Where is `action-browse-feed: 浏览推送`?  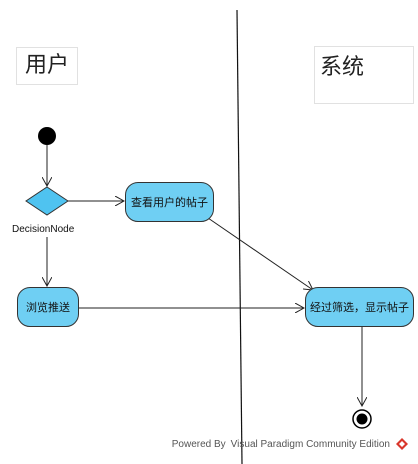
action-browse-feed: 浏览推送 is located at coordinates (48, 307).